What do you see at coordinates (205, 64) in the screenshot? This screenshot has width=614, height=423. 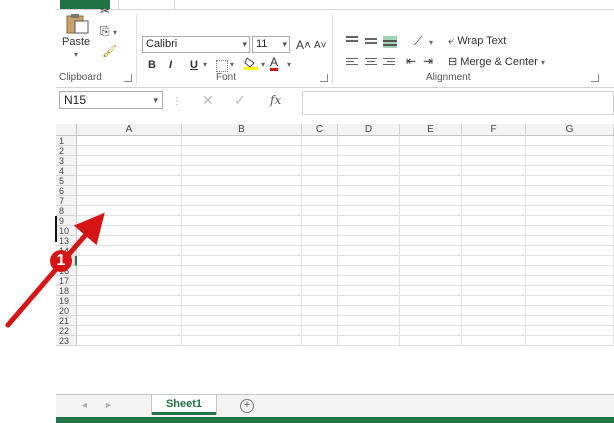 I see `underline-dropdown-icon: ▾` at bounding box center [205, 64].